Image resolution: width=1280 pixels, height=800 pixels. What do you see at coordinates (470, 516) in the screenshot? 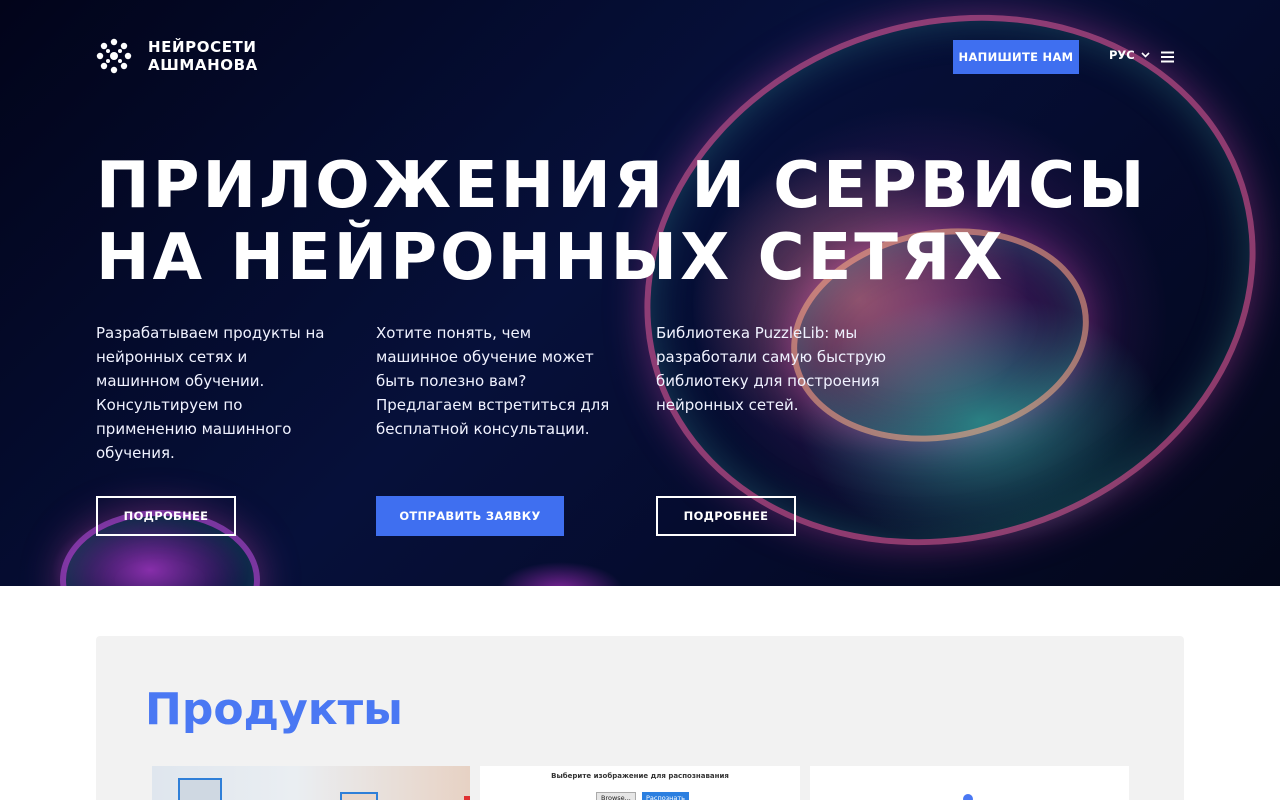
I see `send-request-button: ОТПРАВИТЬ ЗАЯВКУ` at bounding box center [470, 516].